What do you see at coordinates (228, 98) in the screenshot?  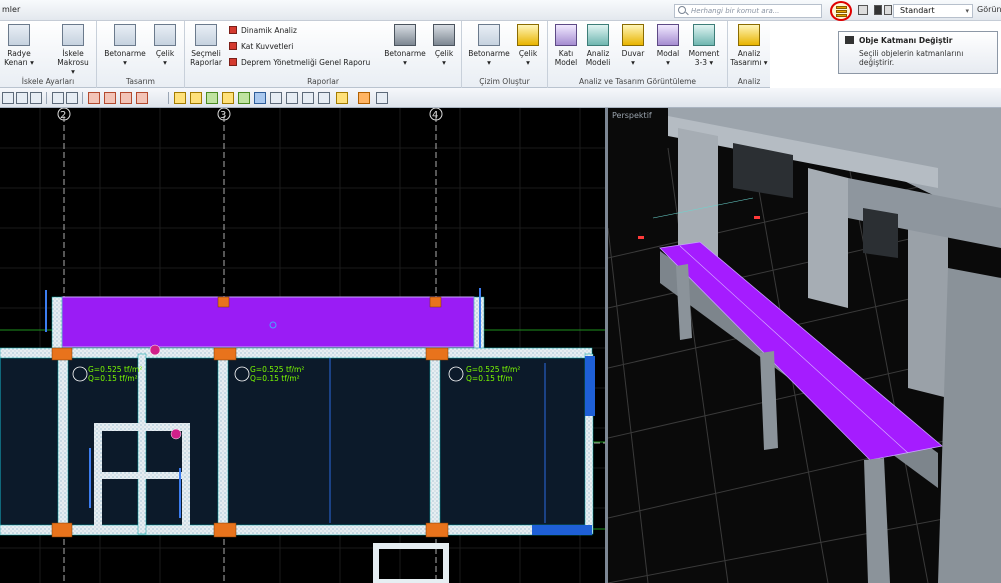 I see `support-tool-icon` at bounding box center [228, 98].